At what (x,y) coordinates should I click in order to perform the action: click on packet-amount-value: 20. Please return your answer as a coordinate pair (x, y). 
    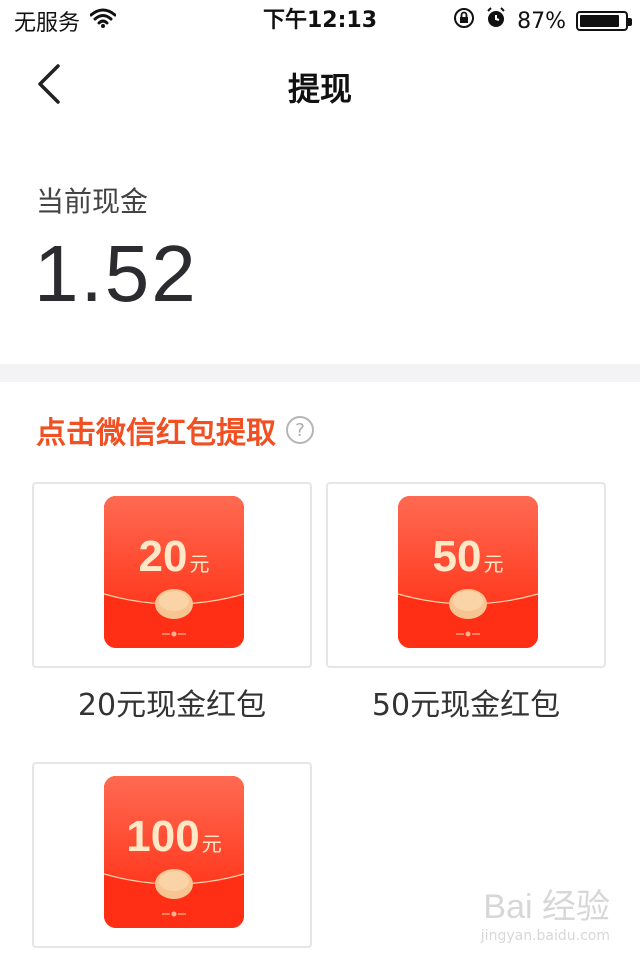
    Looking at the image, I should click on (163, 556).